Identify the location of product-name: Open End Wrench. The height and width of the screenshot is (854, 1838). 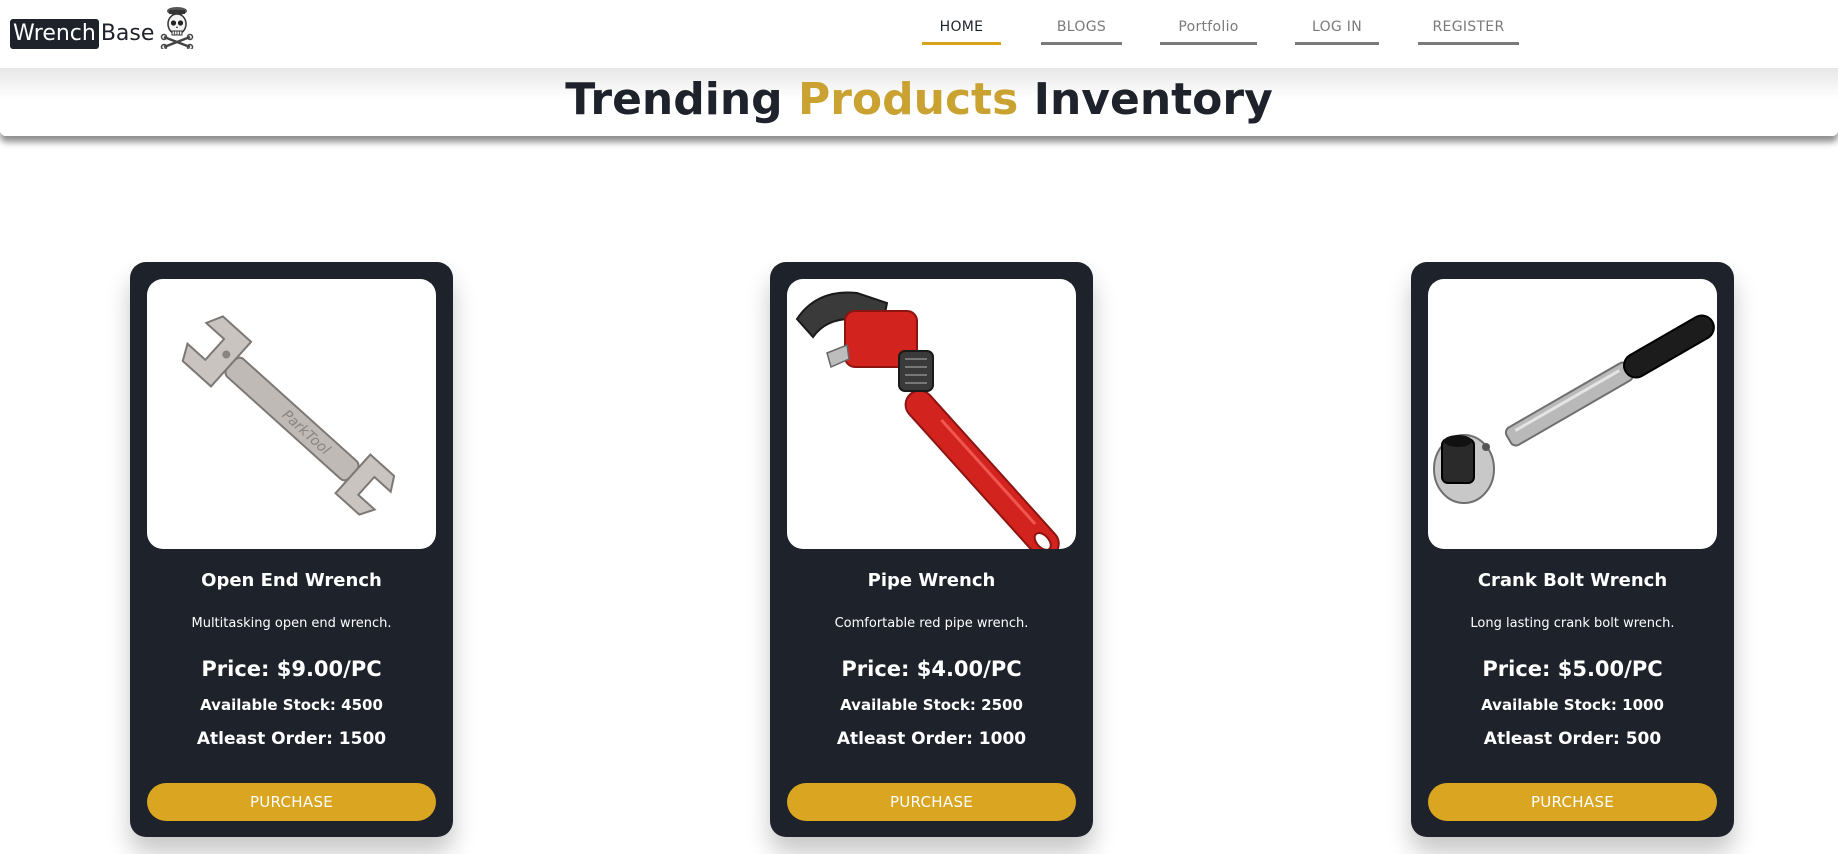
(291, 580).